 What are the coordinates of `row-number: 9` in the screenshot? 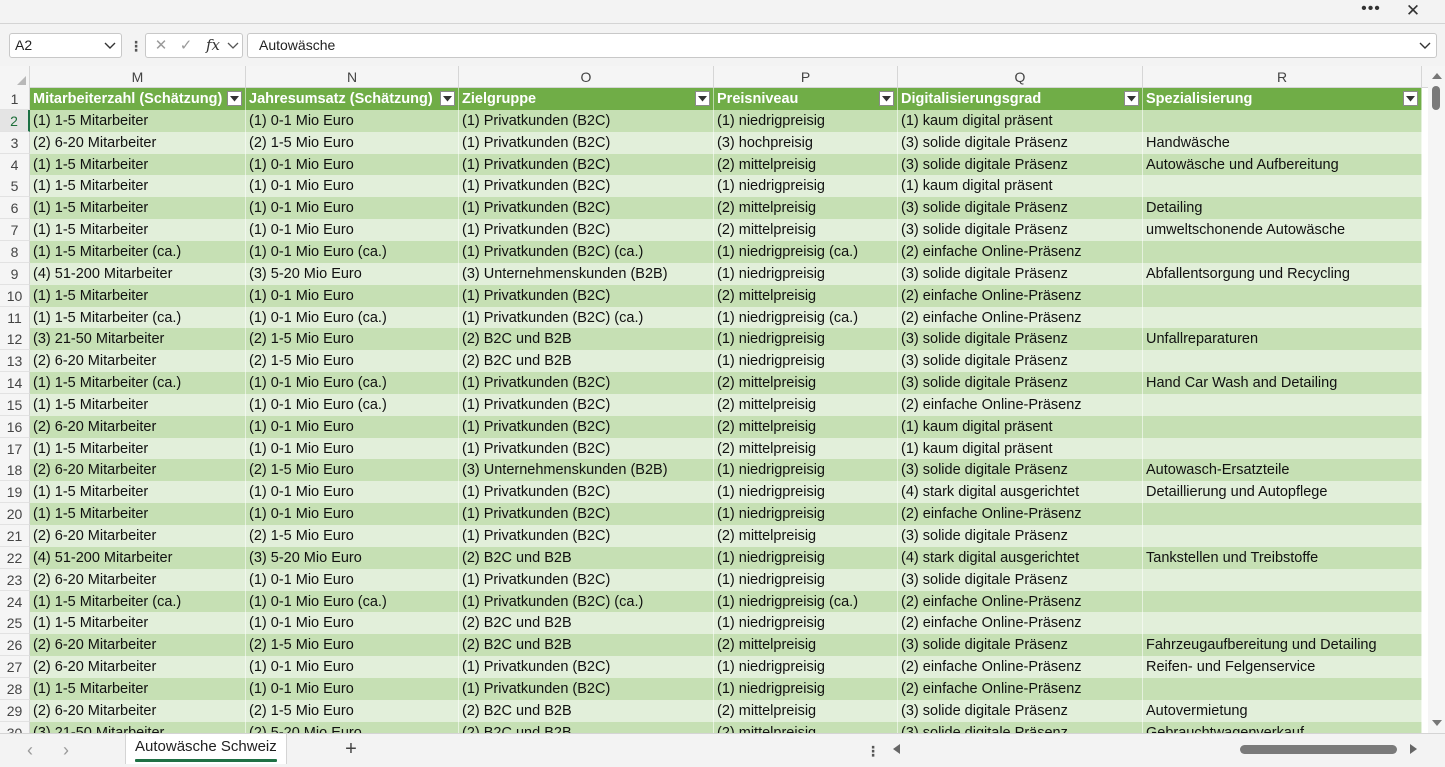 It's located at (15, 273).